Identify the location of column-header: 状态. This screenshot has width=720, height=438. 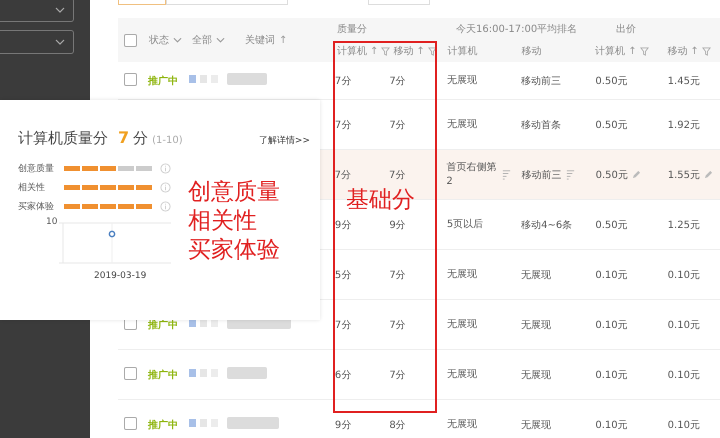
(159, 40).